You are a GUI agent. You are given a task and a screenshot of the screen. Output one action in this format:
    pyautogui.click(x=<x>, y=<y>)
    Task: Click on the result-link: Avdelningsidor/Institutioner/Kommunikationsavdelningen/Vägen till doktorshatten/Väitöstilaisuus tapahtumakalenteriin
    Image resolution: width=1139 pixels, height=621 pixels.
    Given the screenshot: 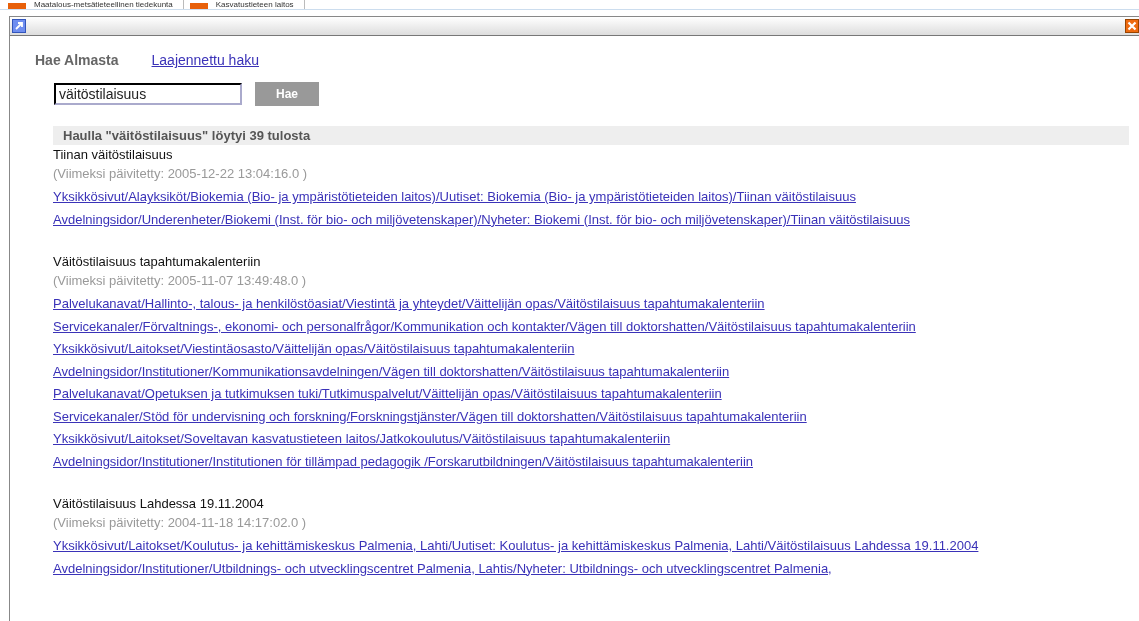 What is the action you would take?
    pyautogui.click(x=391, y=371)
    